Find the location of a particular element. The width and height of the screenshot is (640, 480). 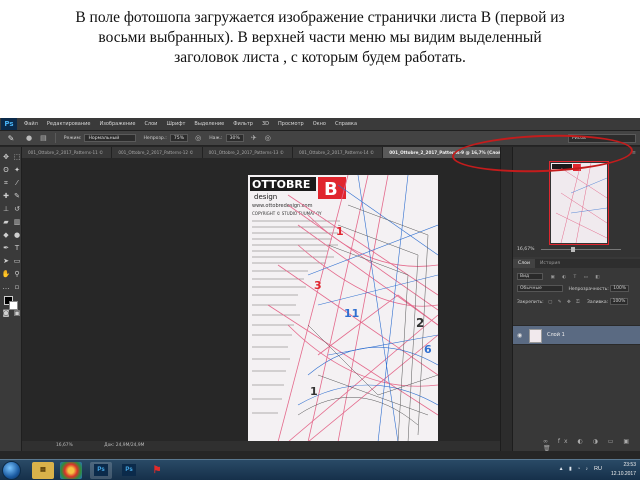

tray-icons: ▲ ▮ ◔ ♪ is located at coordinates (574, 469).